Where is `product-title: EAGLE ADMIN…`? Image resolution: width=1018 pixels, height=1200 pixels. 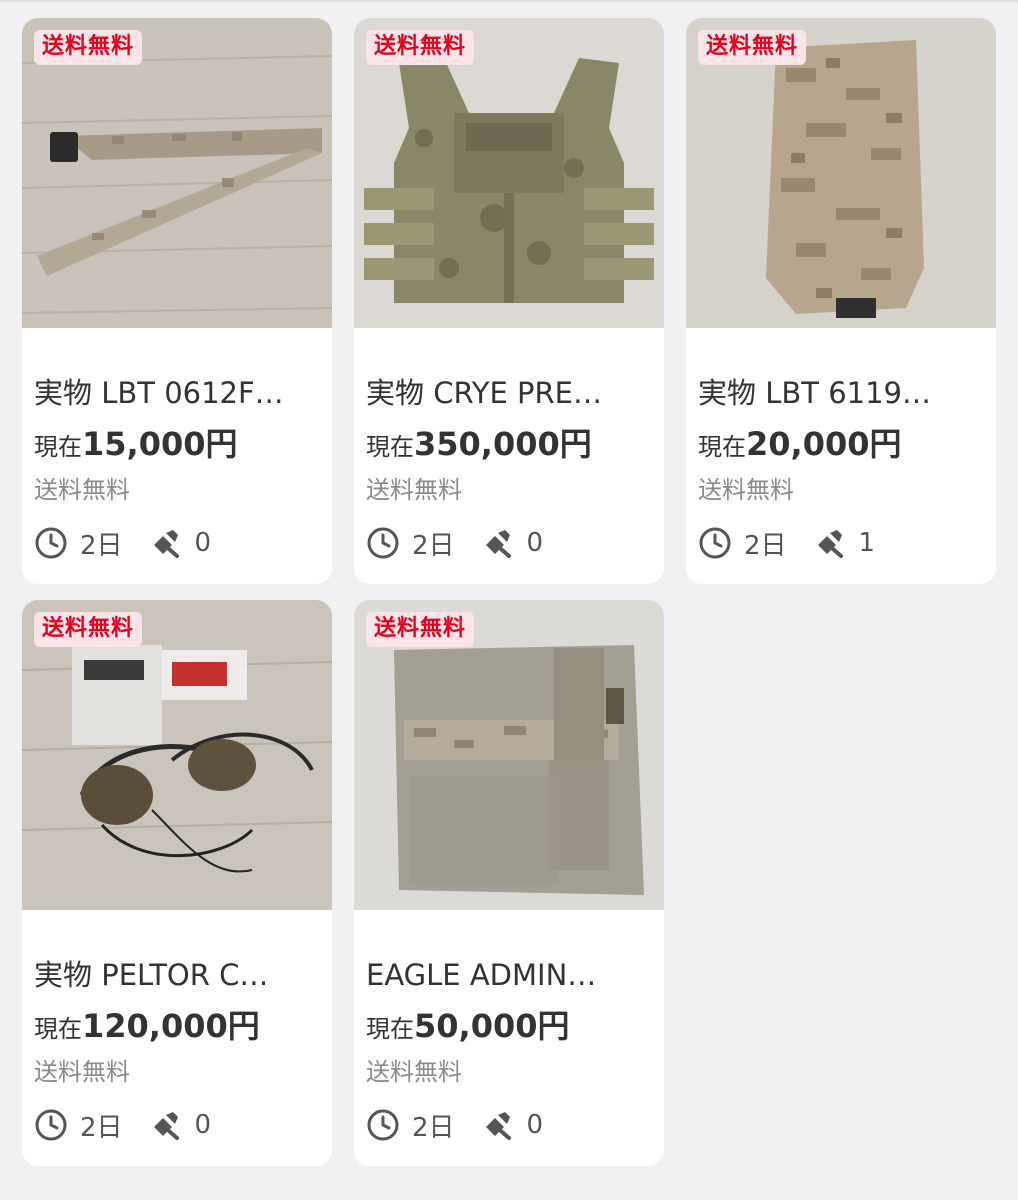 product-title: EAGLE ADMIN… is located at coordinates (511, 975).